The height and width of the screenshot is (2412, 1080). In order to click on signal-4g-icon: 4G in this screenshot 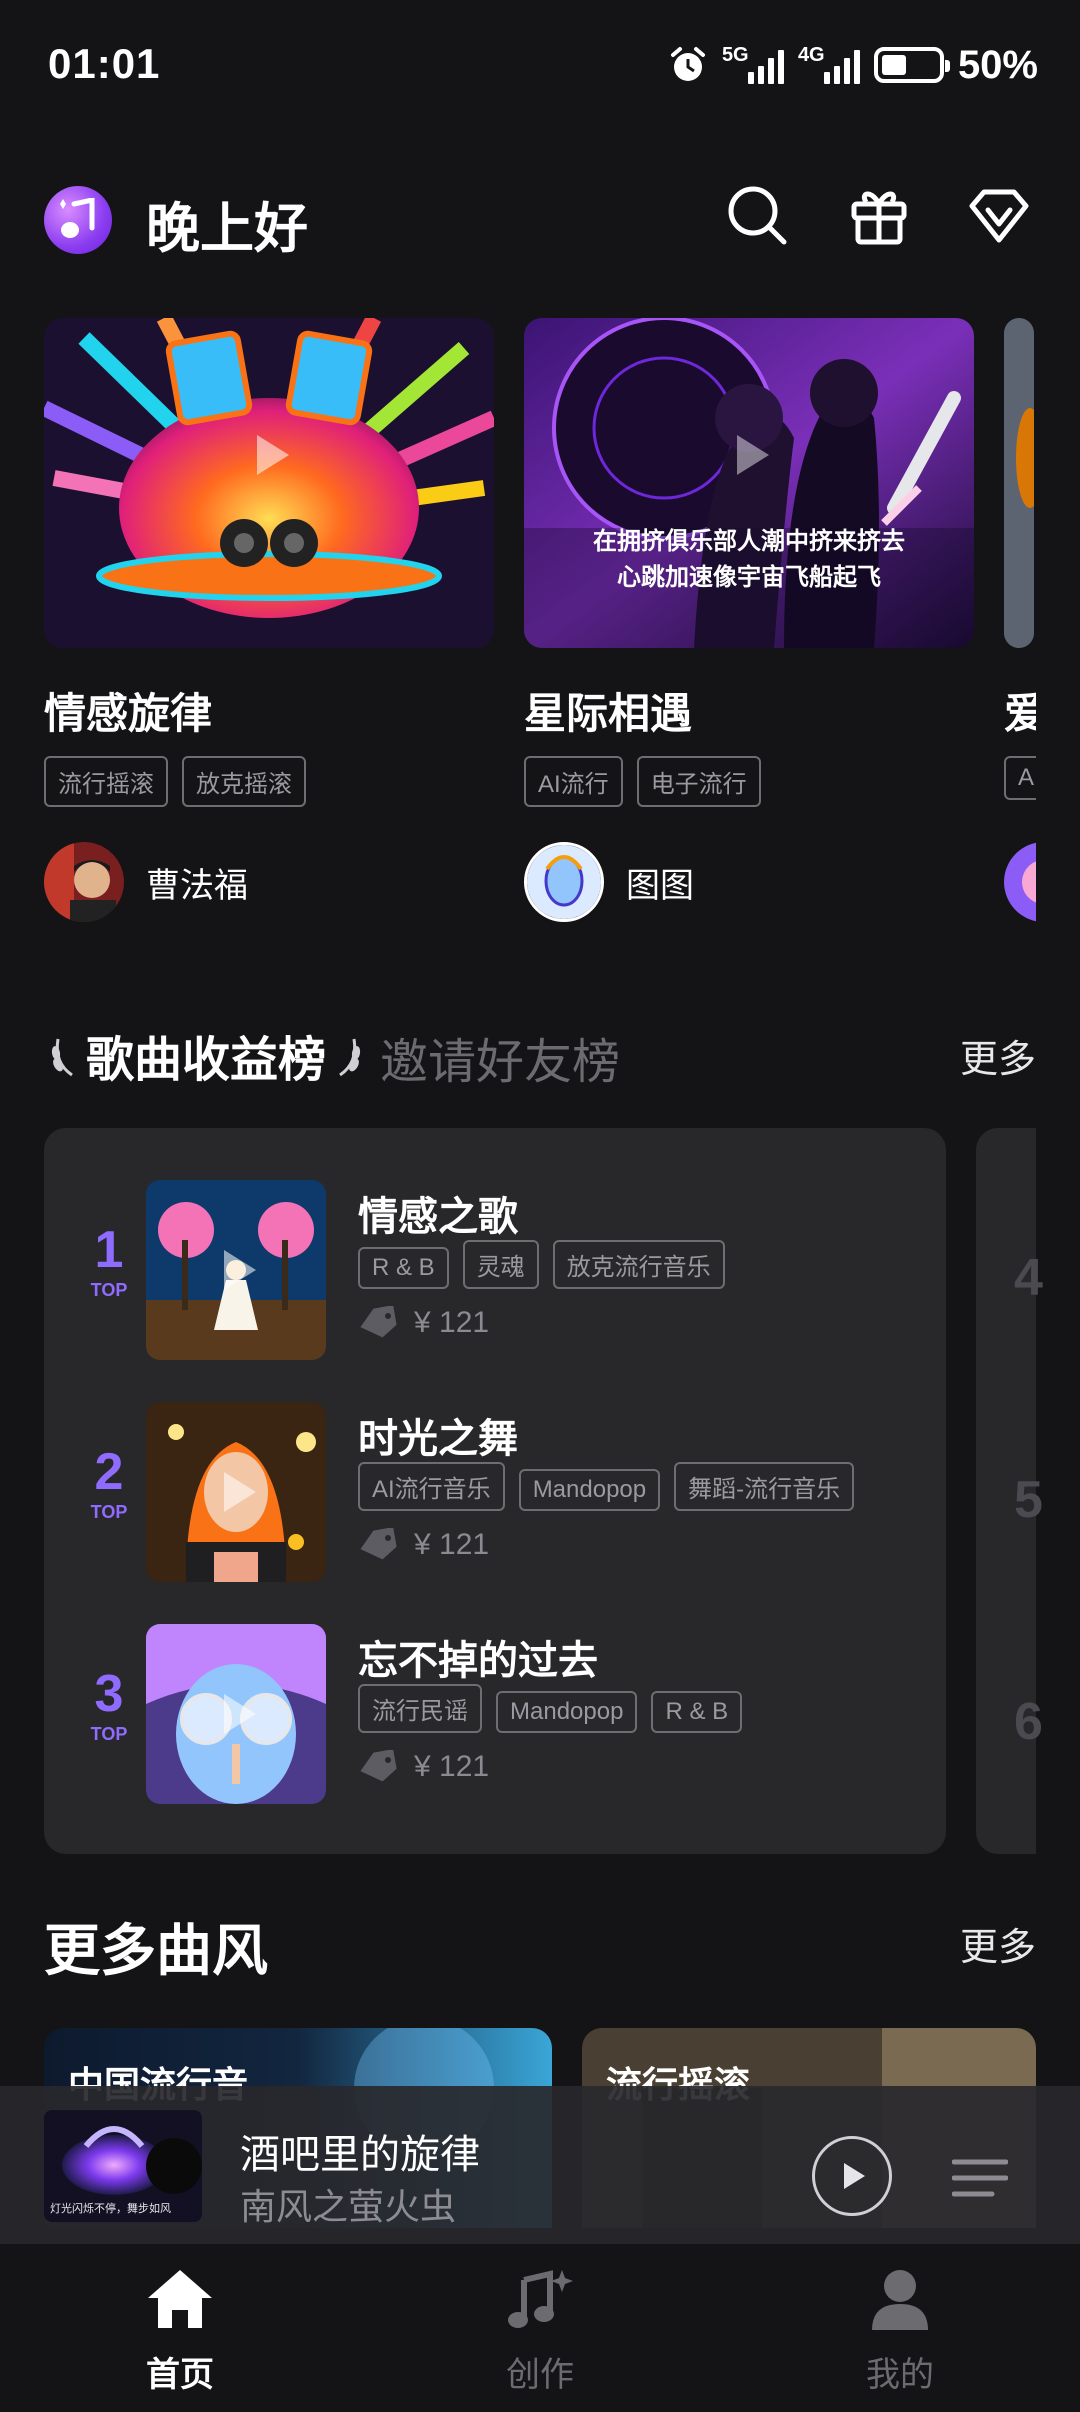, I will do `click(829, 64)`.